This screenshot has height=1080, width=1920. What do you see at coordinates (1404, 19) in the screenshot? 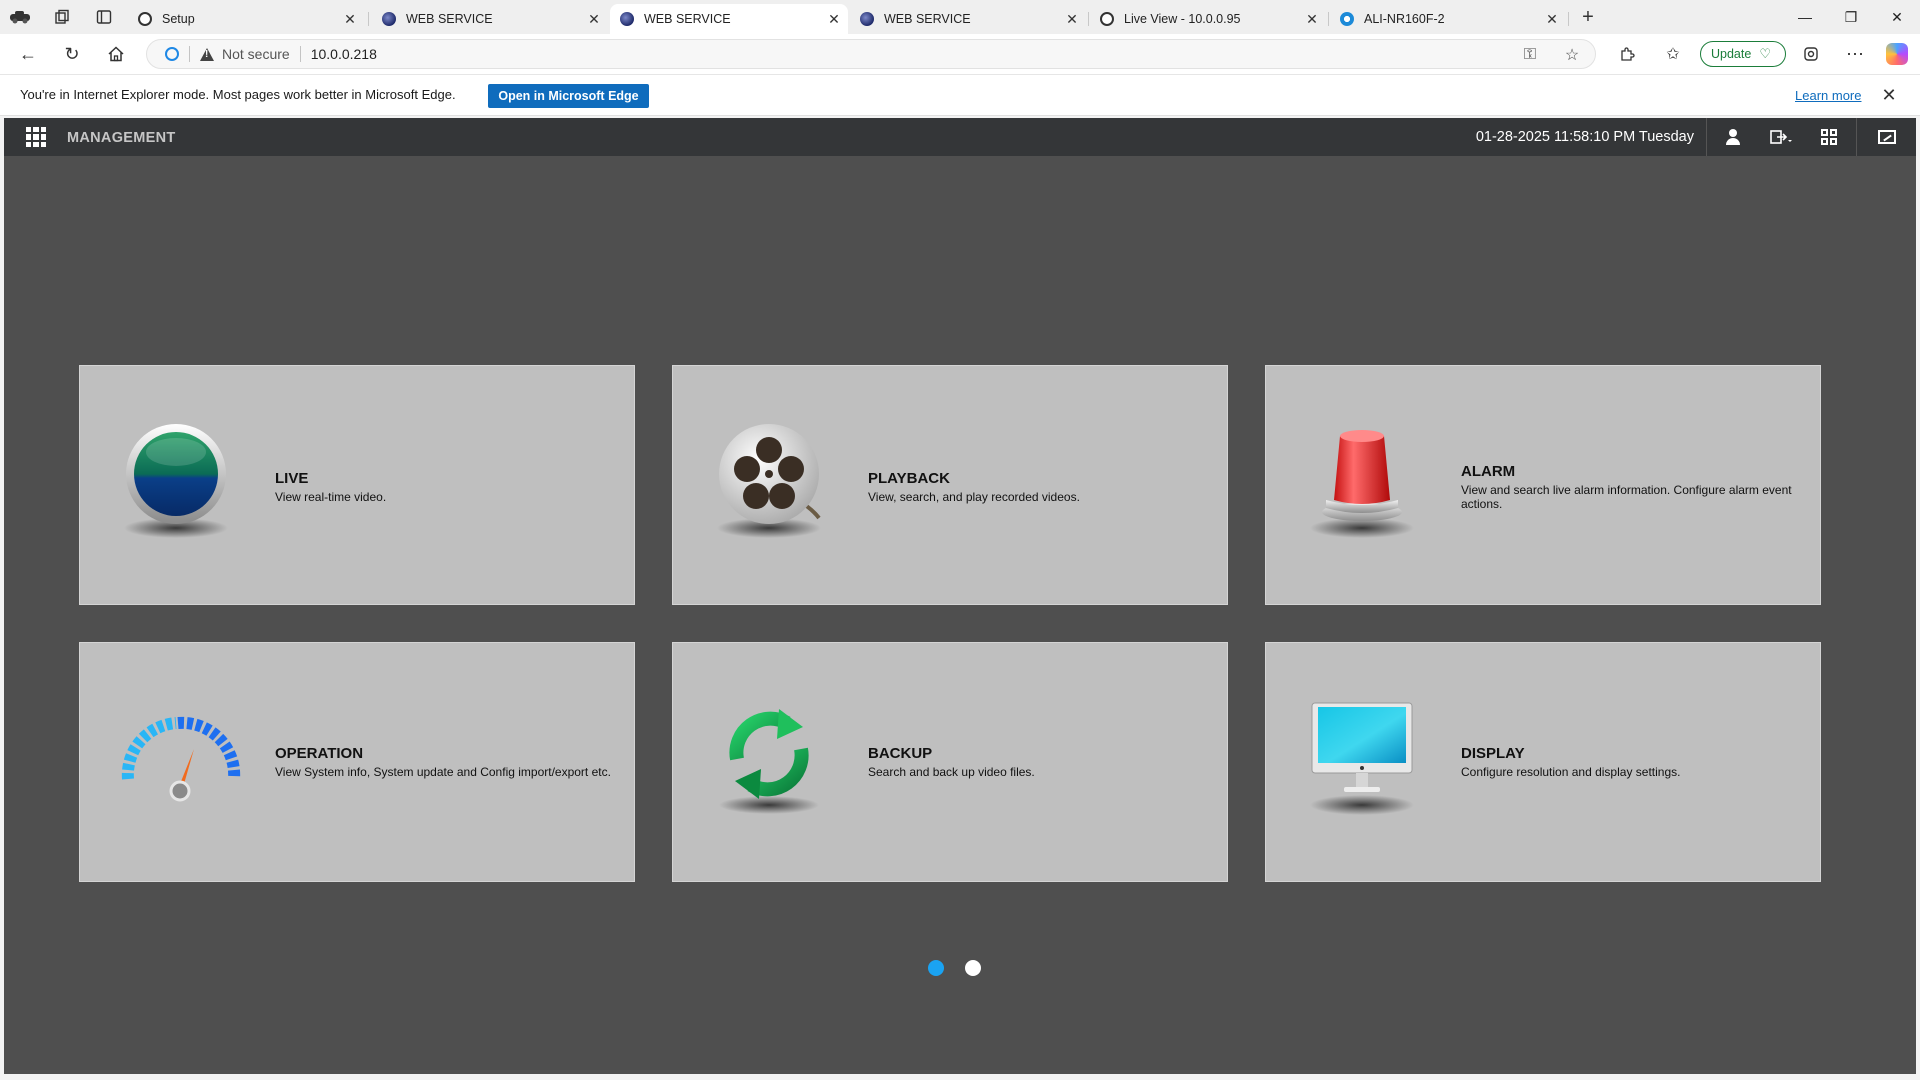
I see `tab-label: ALI-NR160F-2` at bounding box center [1404, 19].